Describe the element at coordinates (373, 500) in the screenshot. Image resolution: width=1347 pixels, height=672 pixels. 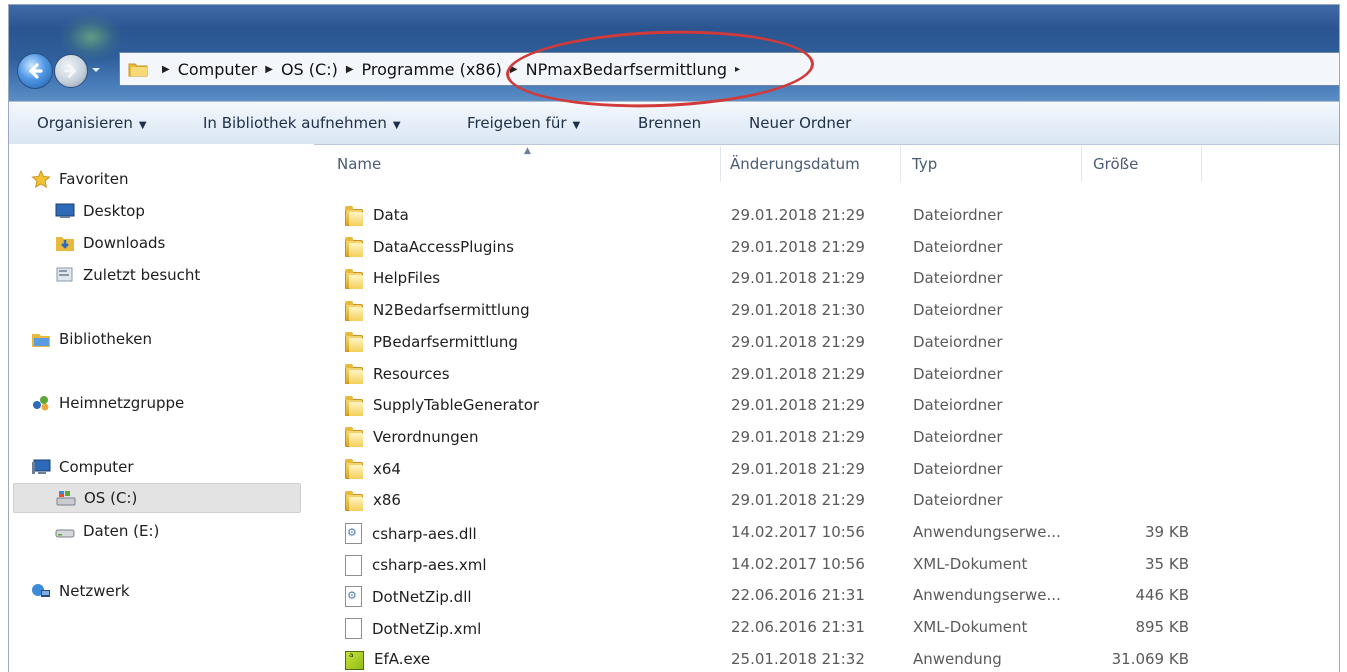
I see `file-name-cell: x86` at that location.